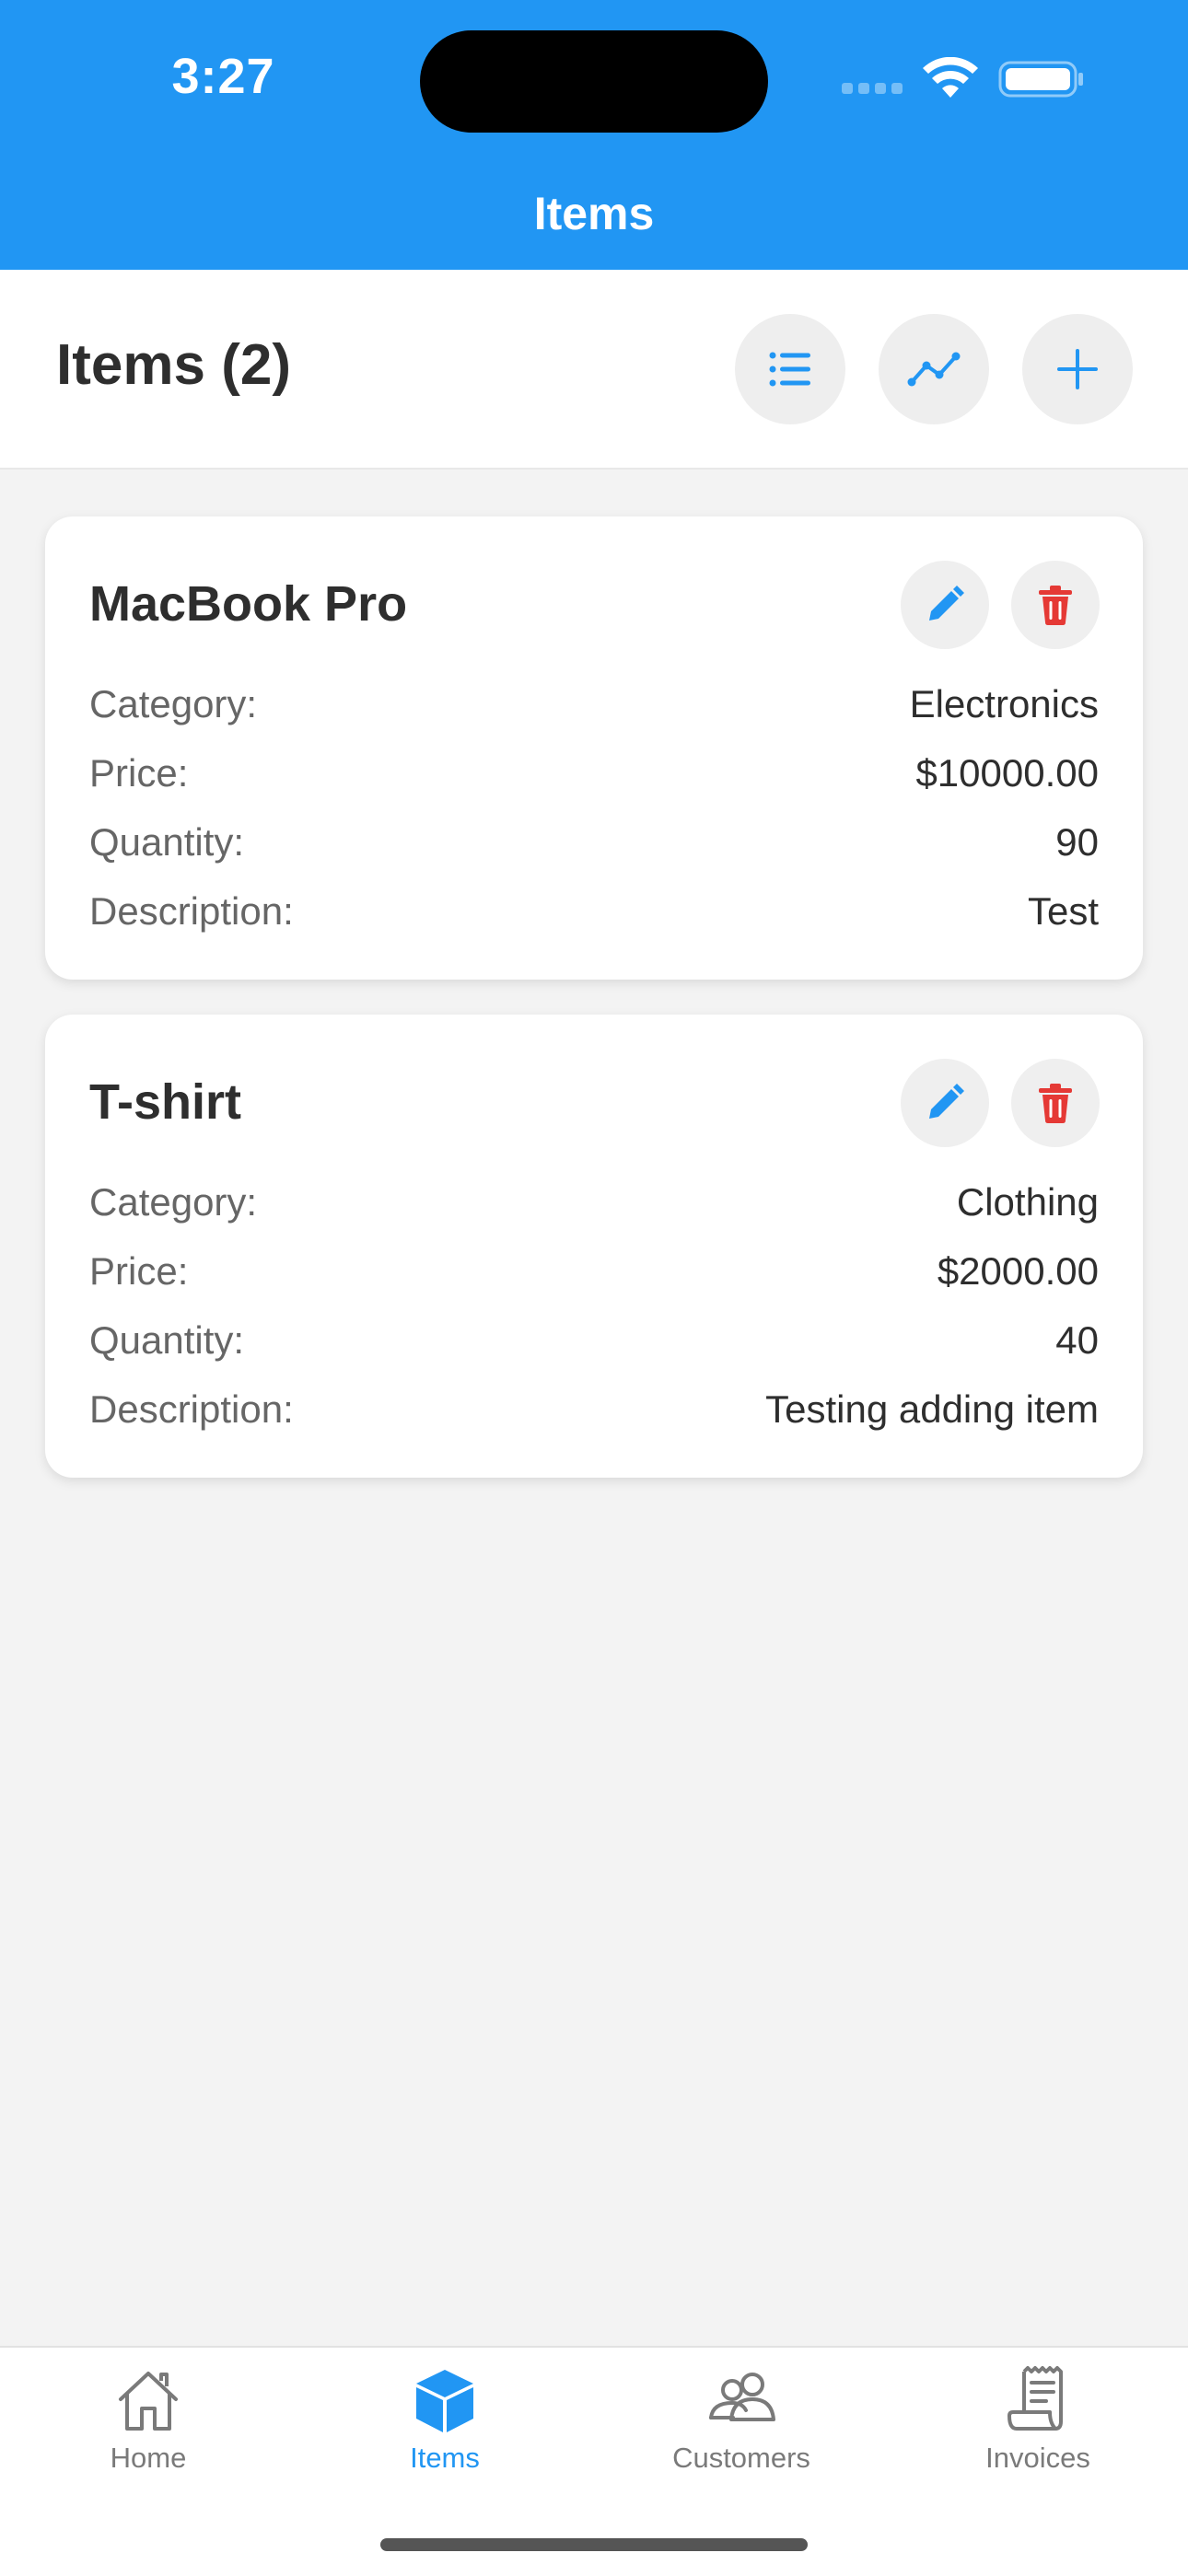  I want to click on category-value: Clothing, so click(1027, 1202).